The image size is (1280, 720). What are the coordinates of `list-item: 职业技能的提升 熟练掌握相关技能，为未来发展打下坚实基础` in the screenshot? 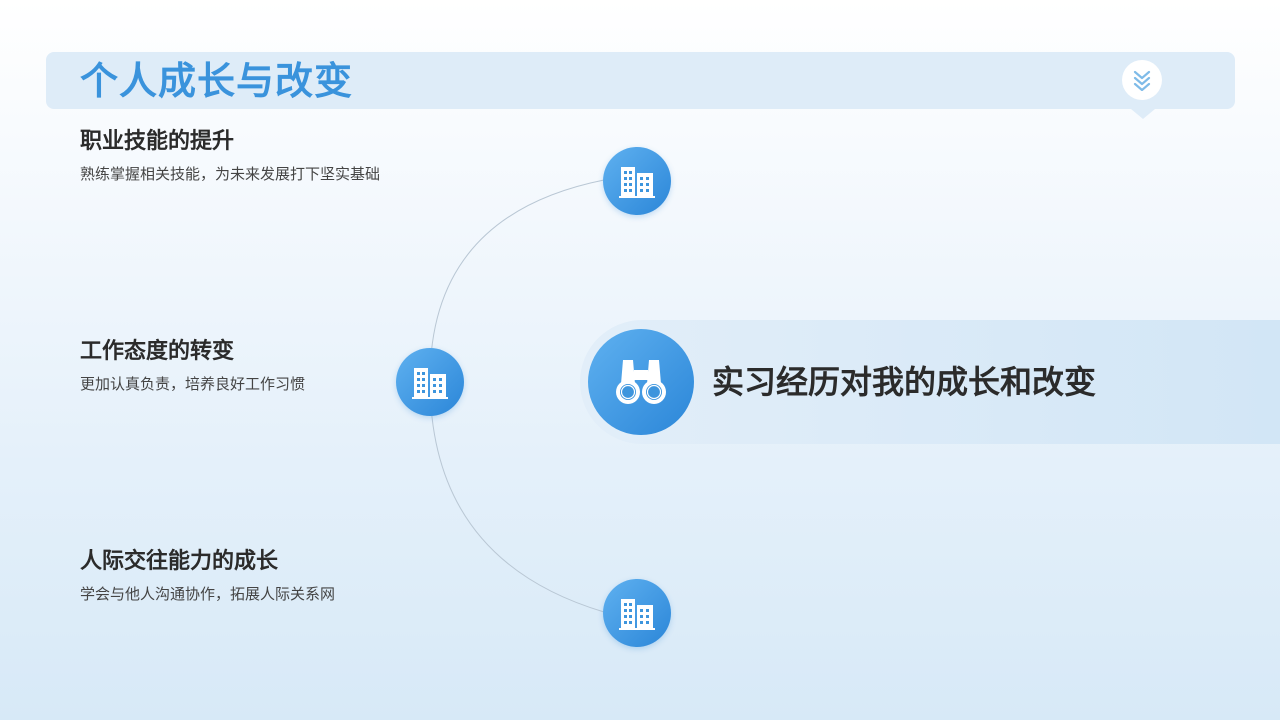 It's located at (230, 156).